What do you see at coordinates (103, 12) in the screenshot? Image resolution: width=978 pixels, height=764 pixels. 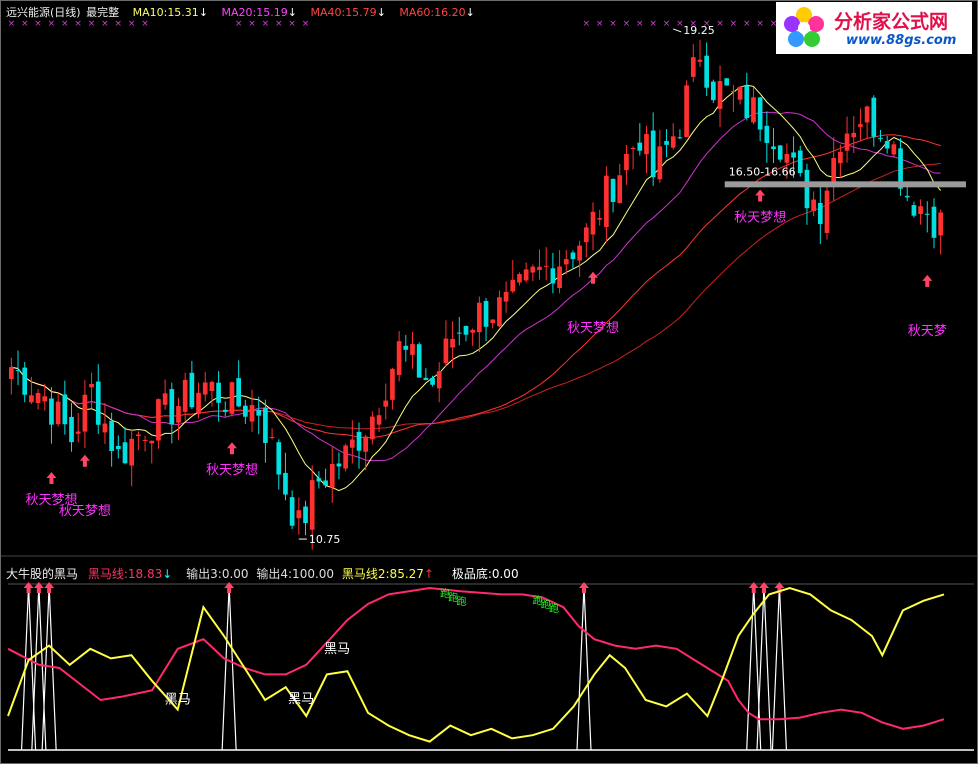 I see `adjust-label: 最完整` at bounding box center [103, 12].